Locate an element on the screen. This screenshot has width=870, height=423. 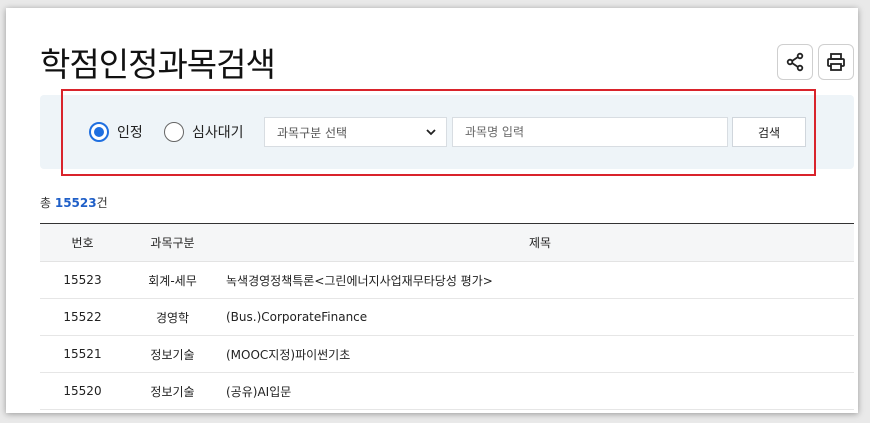
table-row: 15521 정보기술 (MOOC지정)파이썬기초 is located at coordinates (447, 354).